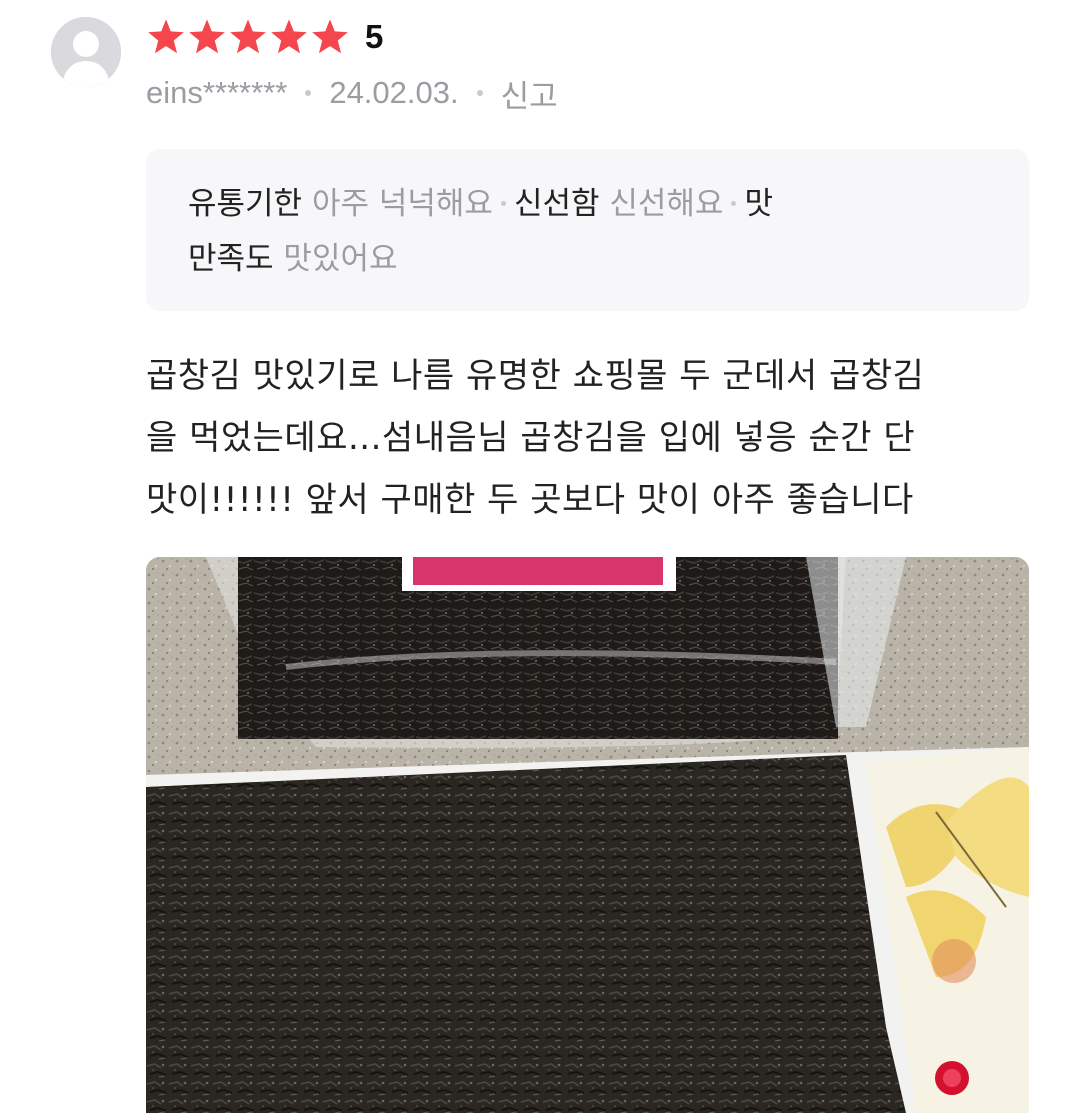  Describe the element at coordinates (374, 36) in the screenshot. I see `rating-score: 5` at that location.